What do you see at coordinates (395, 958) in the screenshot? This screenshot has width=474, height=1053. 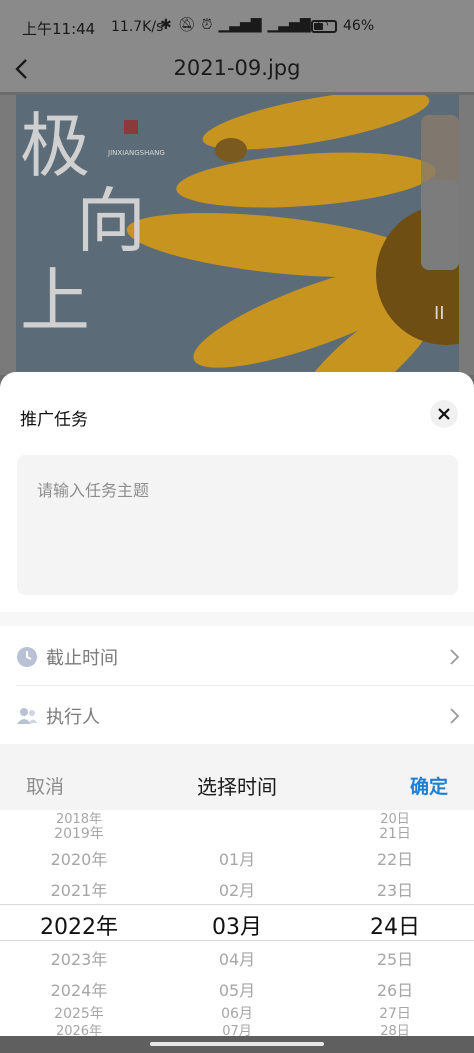 I see `wheel-item: 25日` at bounding box center [395, 958].